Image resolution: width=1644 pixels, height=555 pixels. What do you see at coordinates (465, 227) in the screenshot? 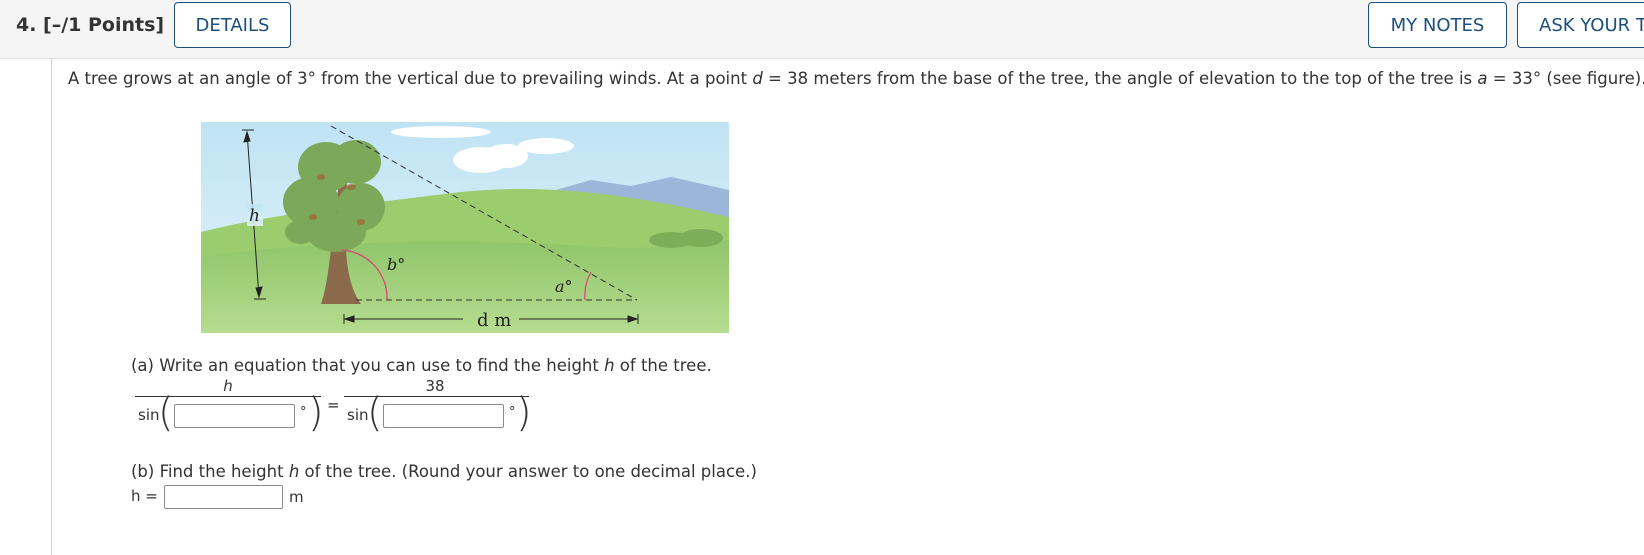
I see `tree-figure: h b° a° d m` at bounding box center [465, 227].